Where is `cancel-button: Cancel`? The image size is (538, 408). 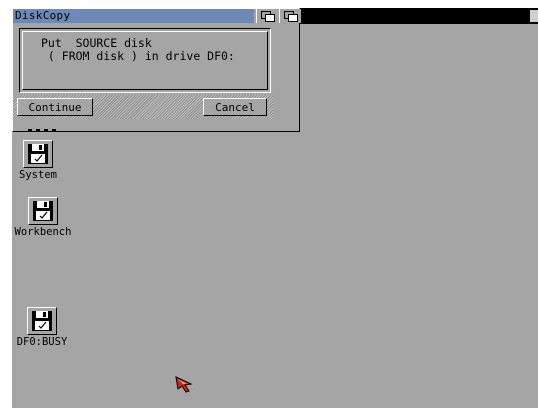 cancel-button: Cancel is located at coordinates (235, 107).